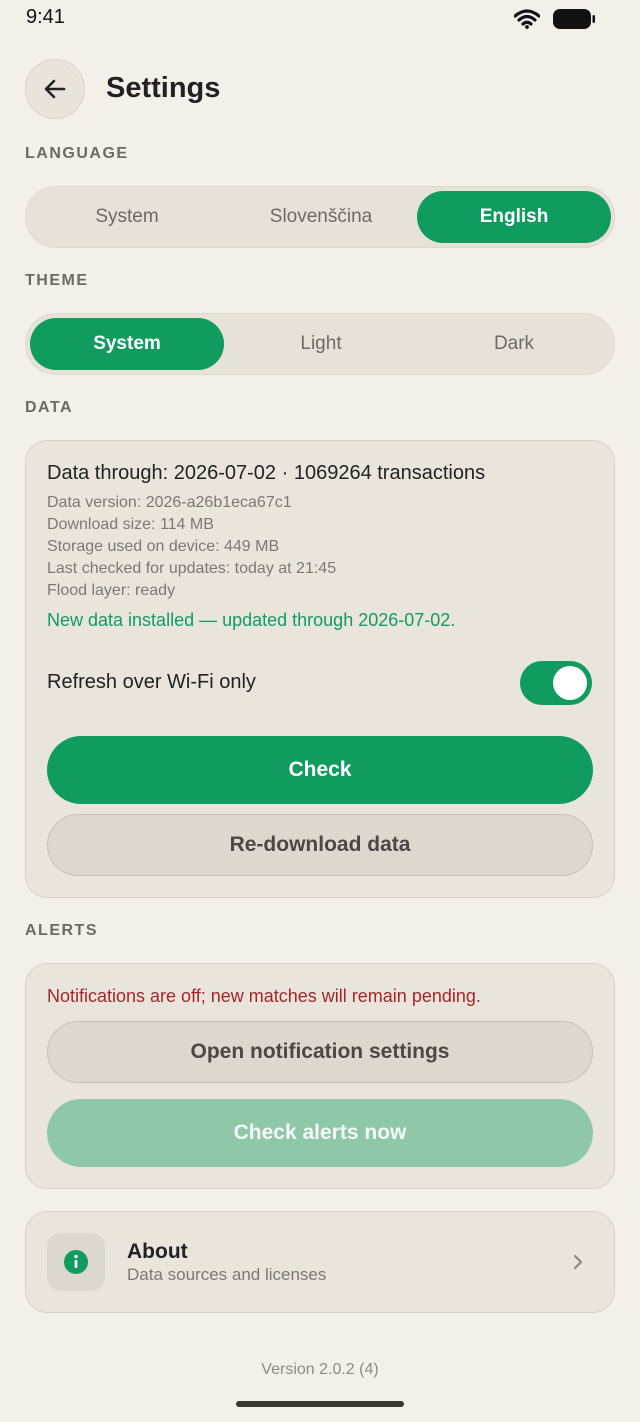  I want to click on alerts-section-label: ALERTS, so click(61, 930).